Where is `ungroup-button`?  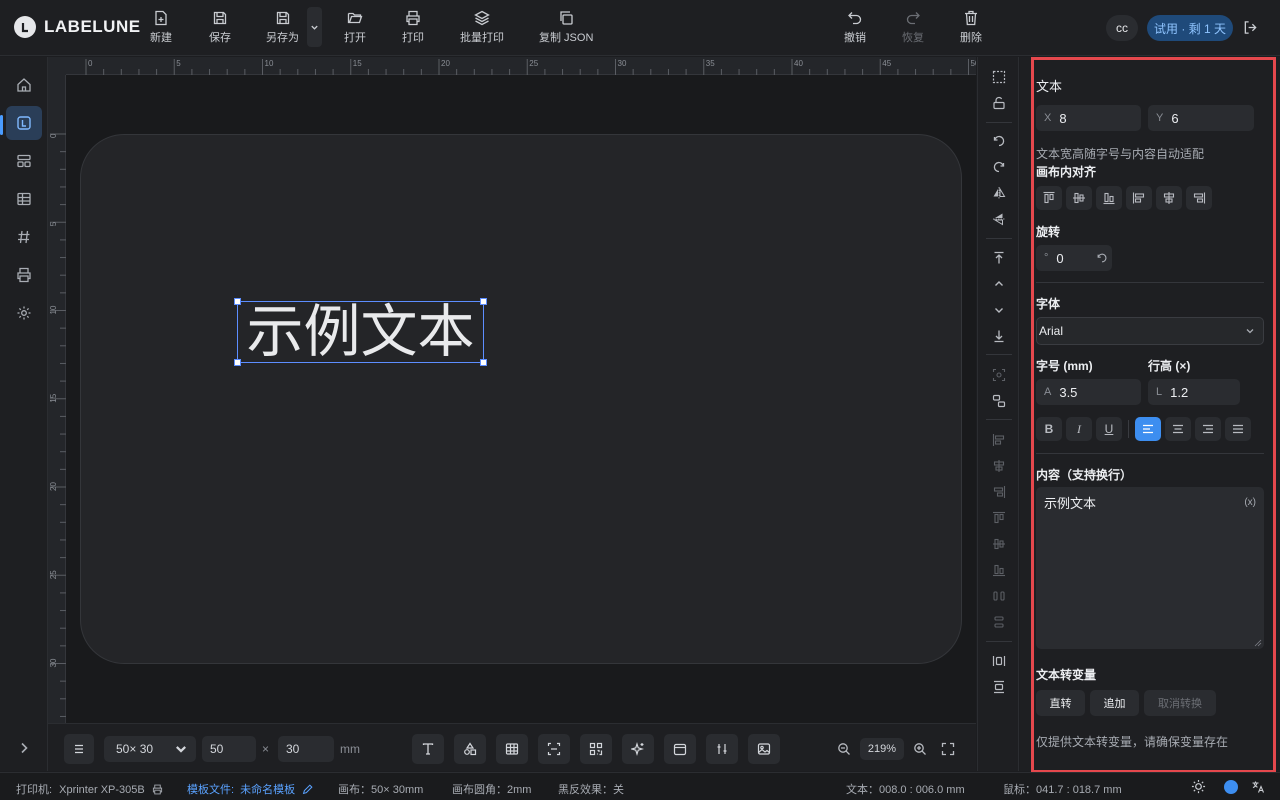 ungroup-button is located at coordinates (999, 401).